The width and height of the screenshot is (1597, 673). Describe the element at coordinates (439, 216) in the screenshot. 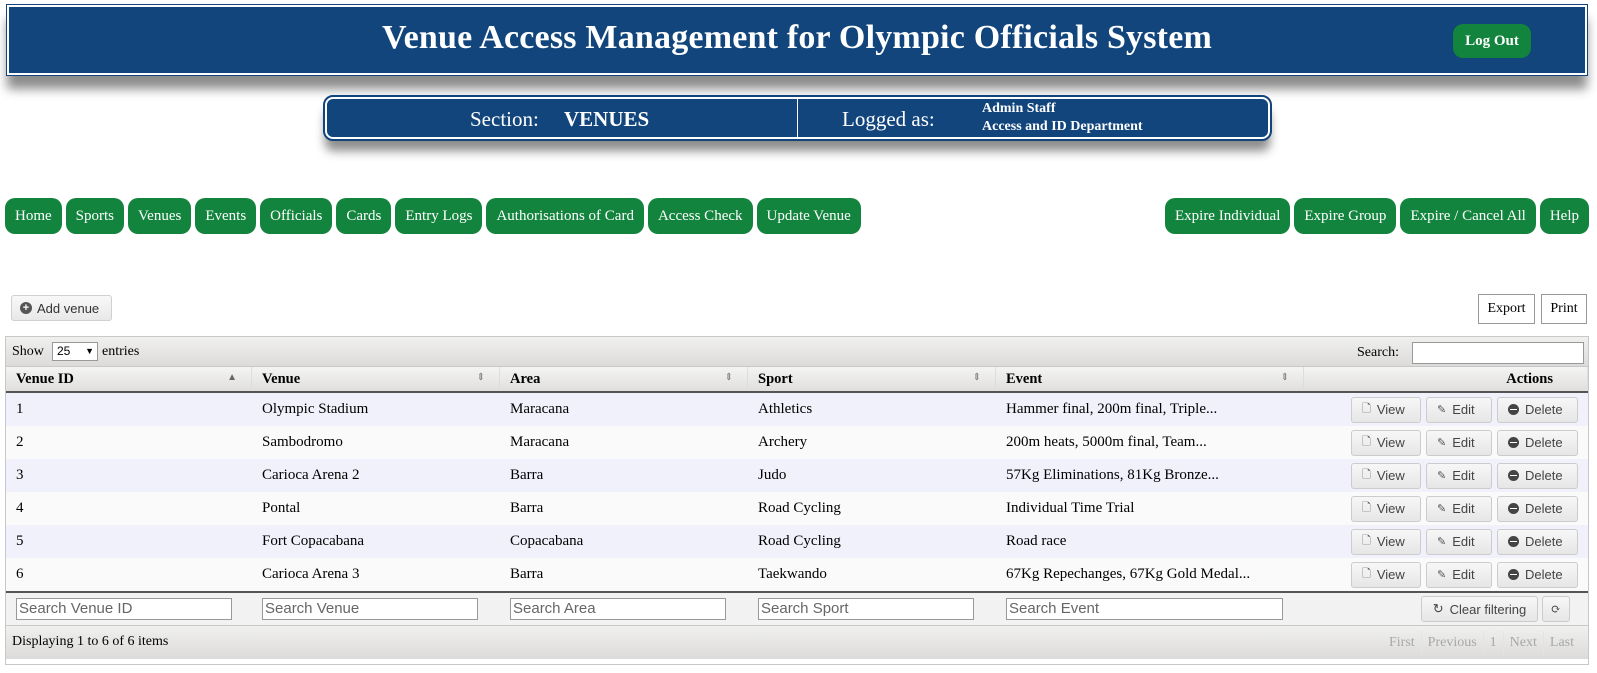

I see `nav-entry-logs: Entry Logs` at that location.